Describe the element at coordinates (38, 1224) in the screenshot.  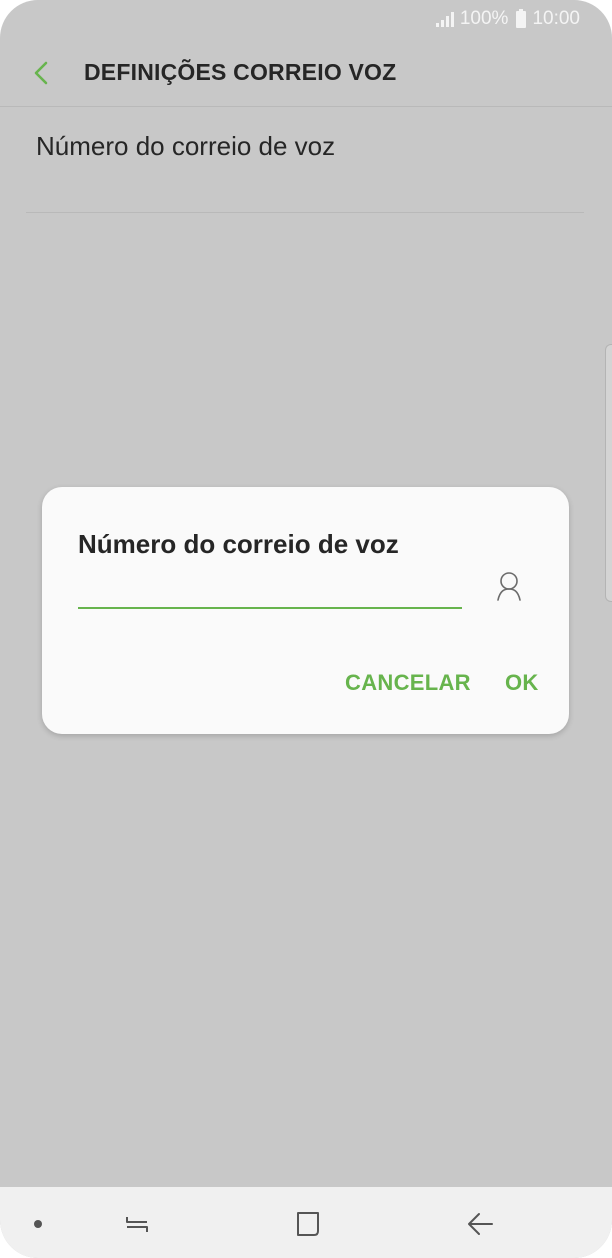
I see `dot-icon` at that location.